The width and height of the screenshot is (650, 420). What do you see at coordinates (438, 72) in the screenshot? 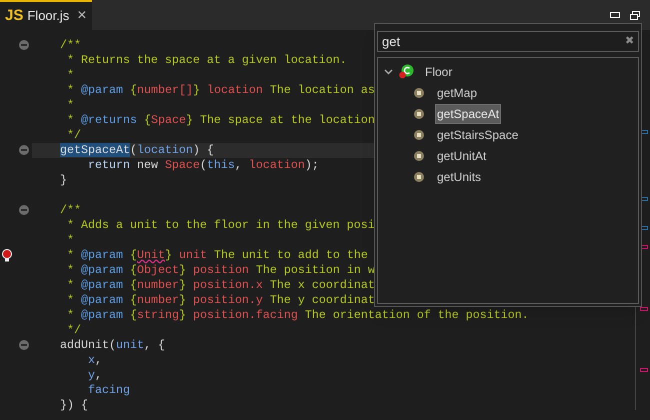
I see `outline-item: Floor` at bounding box center [438, 72].